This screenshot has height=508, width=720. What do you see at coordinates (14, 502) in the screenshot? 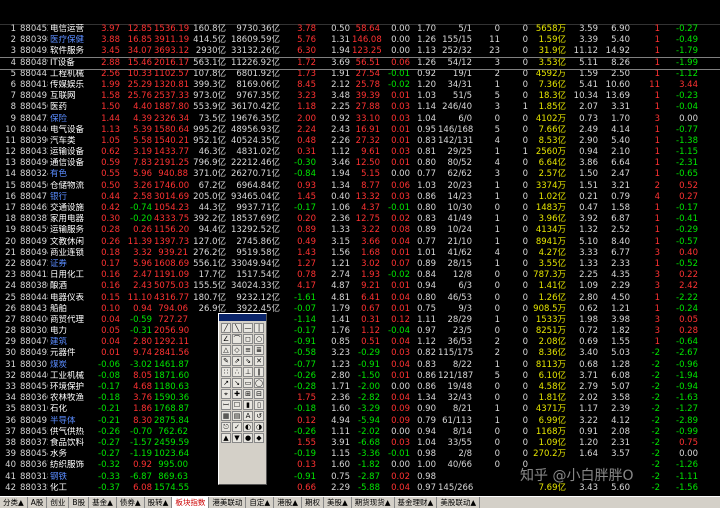
I see `market-tab-0: 分类▲` at bounding box center [14, 502].